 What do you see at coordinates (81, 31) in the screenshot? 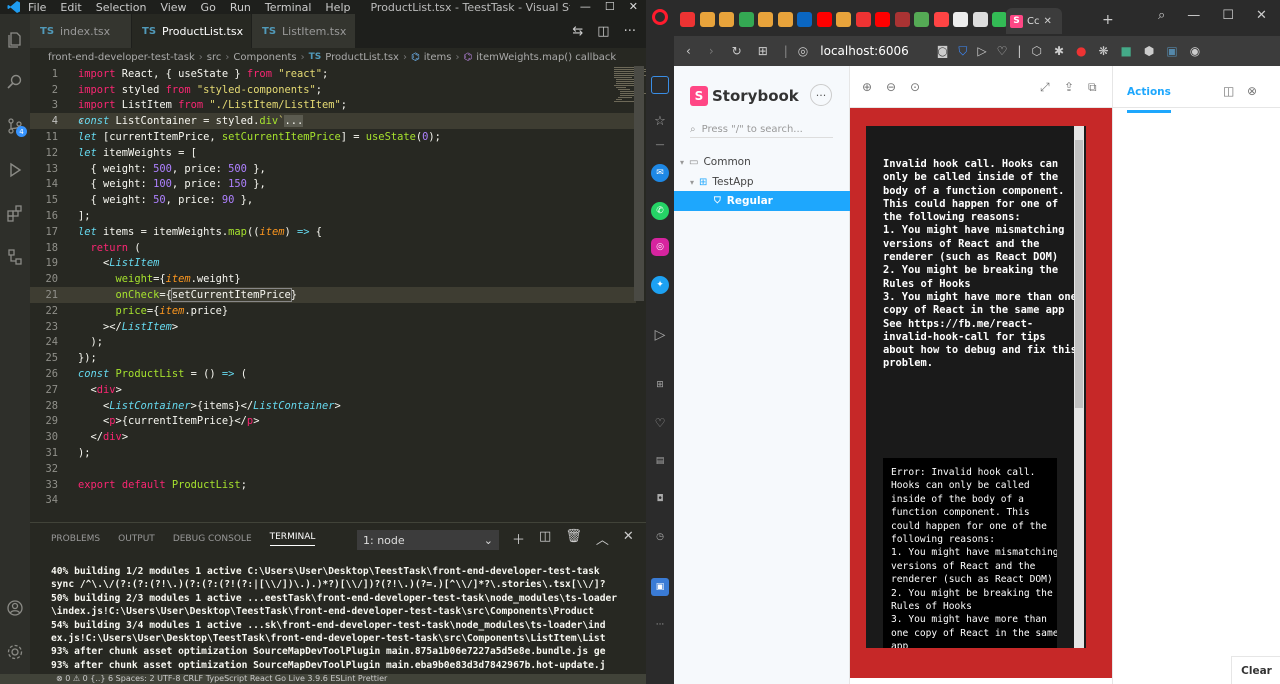
I see `tab-index: TS index.tsx` at bounding box center [81, 31].